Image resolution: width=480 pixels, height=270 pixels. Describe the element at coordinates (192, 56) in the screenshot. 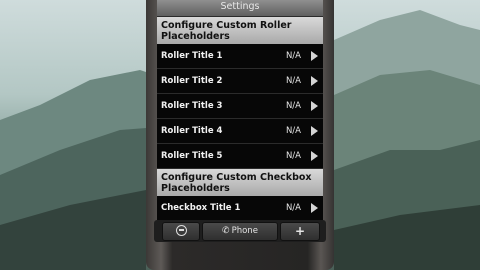

I see `row-label: Roller Title 1` at that location.